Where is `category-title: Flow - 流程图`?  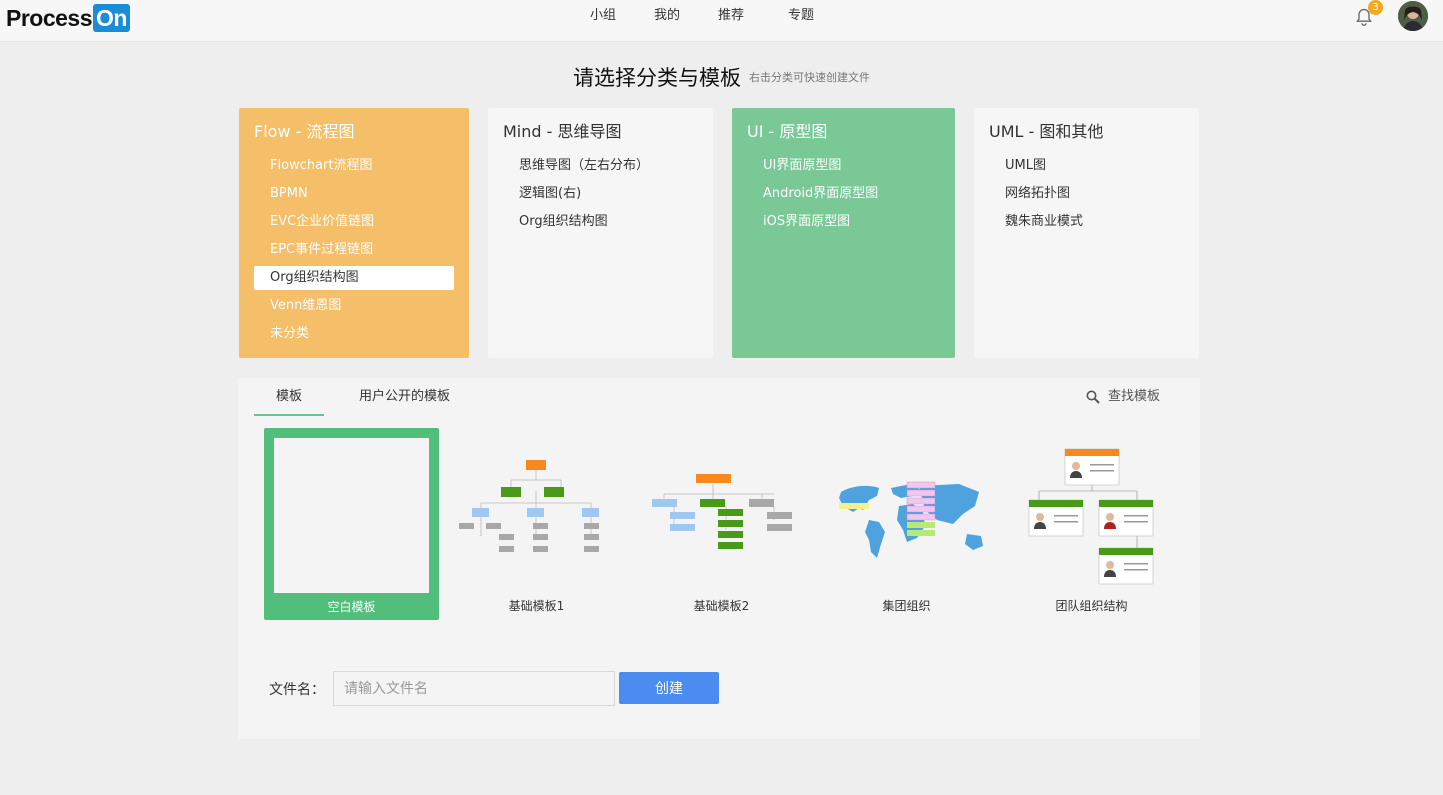 category-title: Flow - 流程图 is located at coordinates (304, 131).